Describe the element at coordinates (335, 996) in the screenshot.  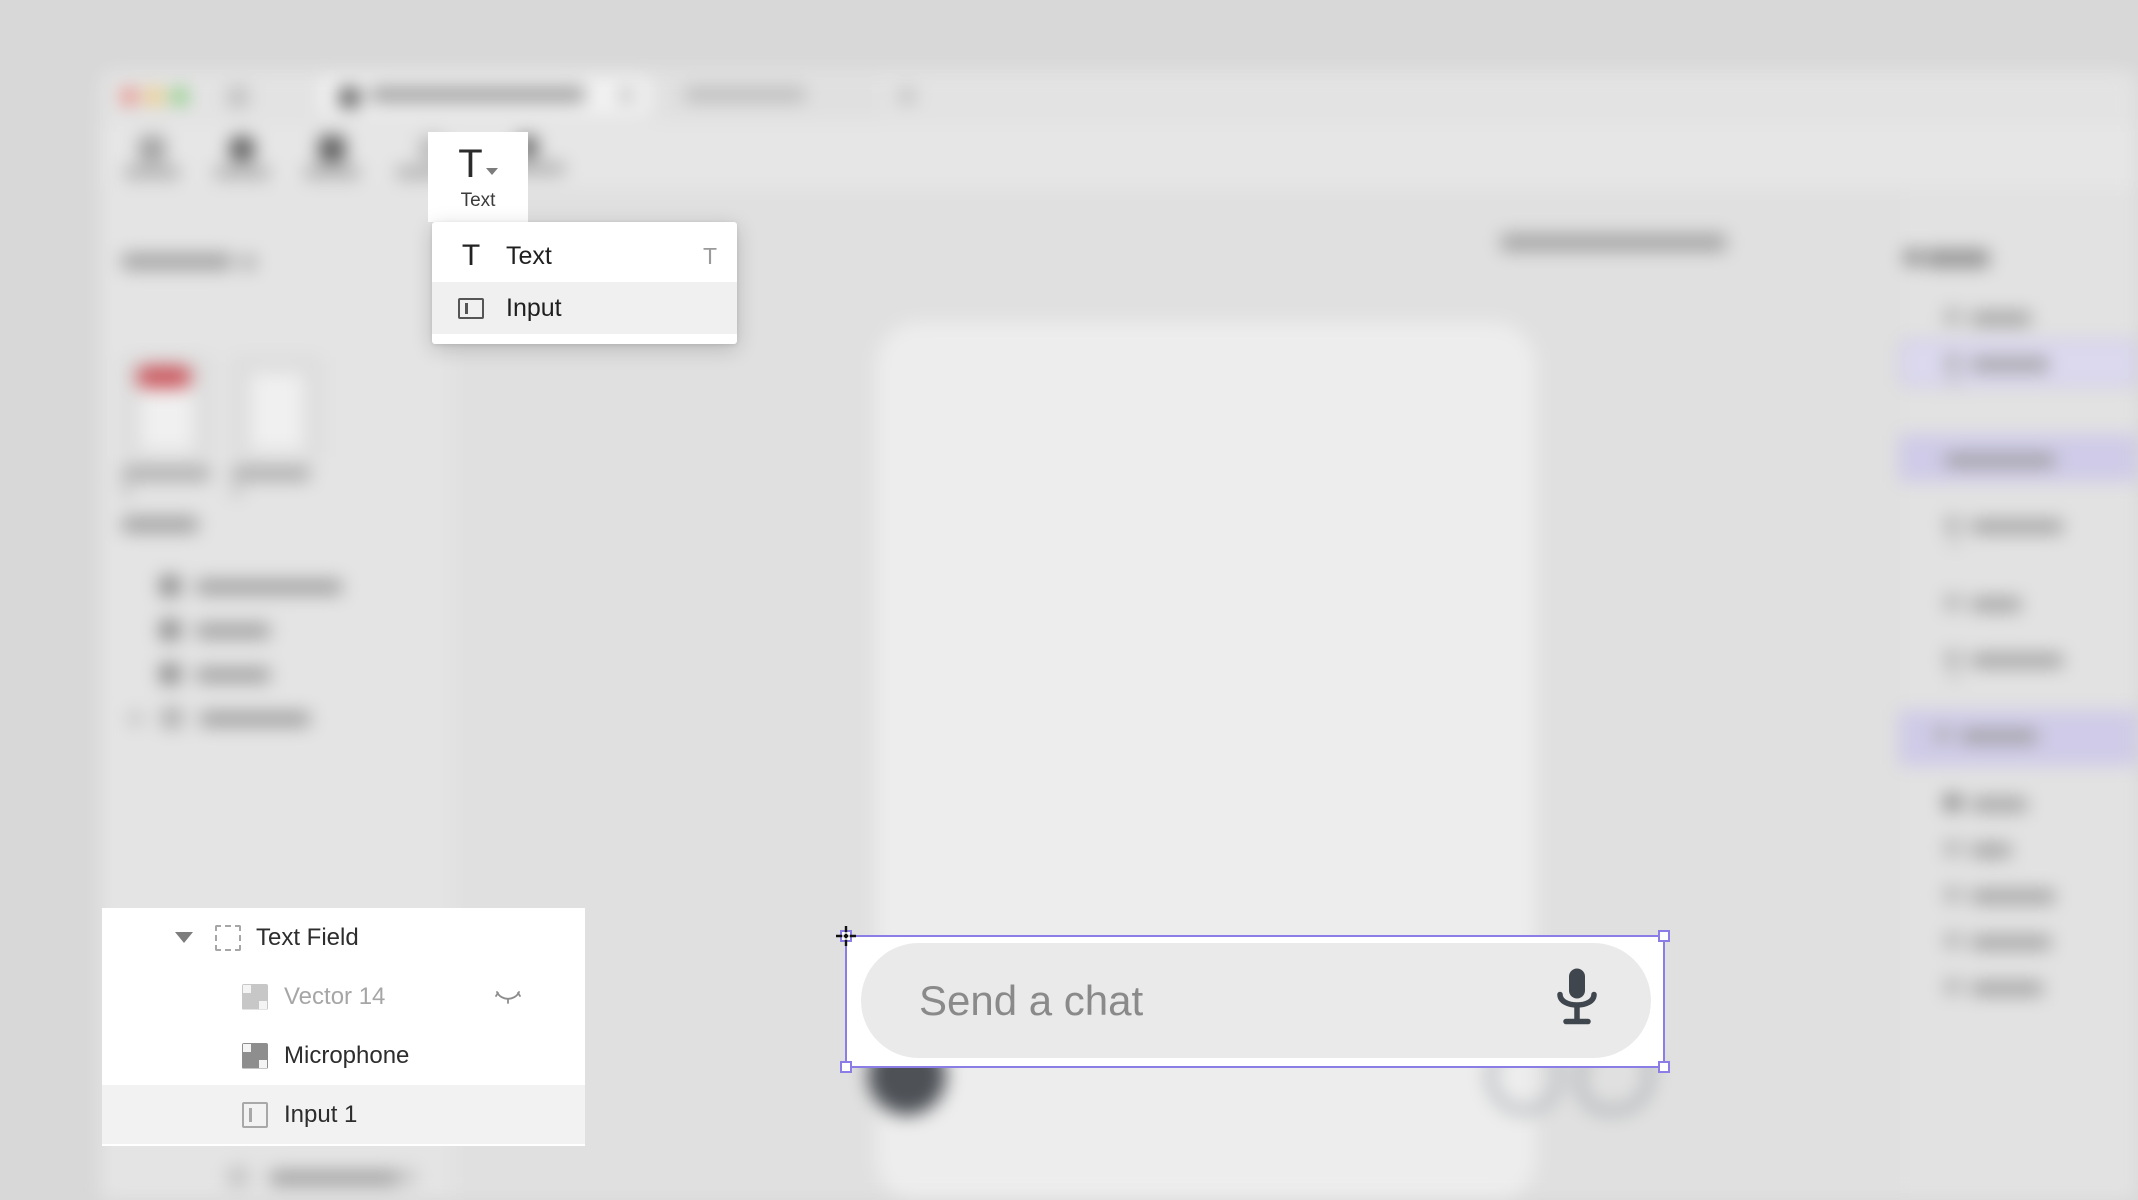
I see `layer-label-vector-14: Vector 14` at that location.